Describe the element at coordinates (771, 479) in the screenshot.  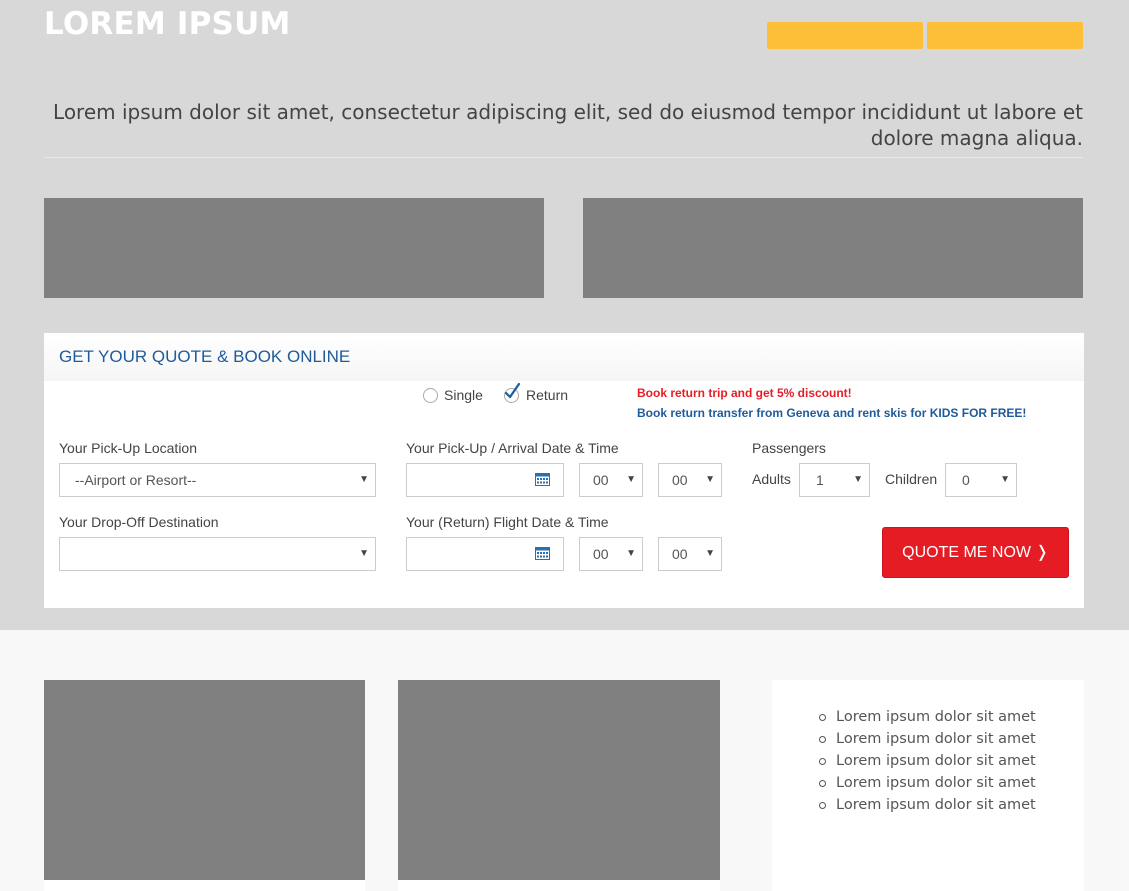
I see `adults-label: Adults` at that location.